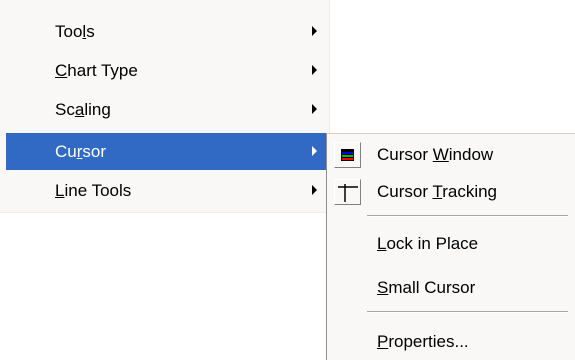 The width and height of the screenshot is (575, 360). I want to click on submenu-item-cursor-window: Cursor Window, so click(451, 155).